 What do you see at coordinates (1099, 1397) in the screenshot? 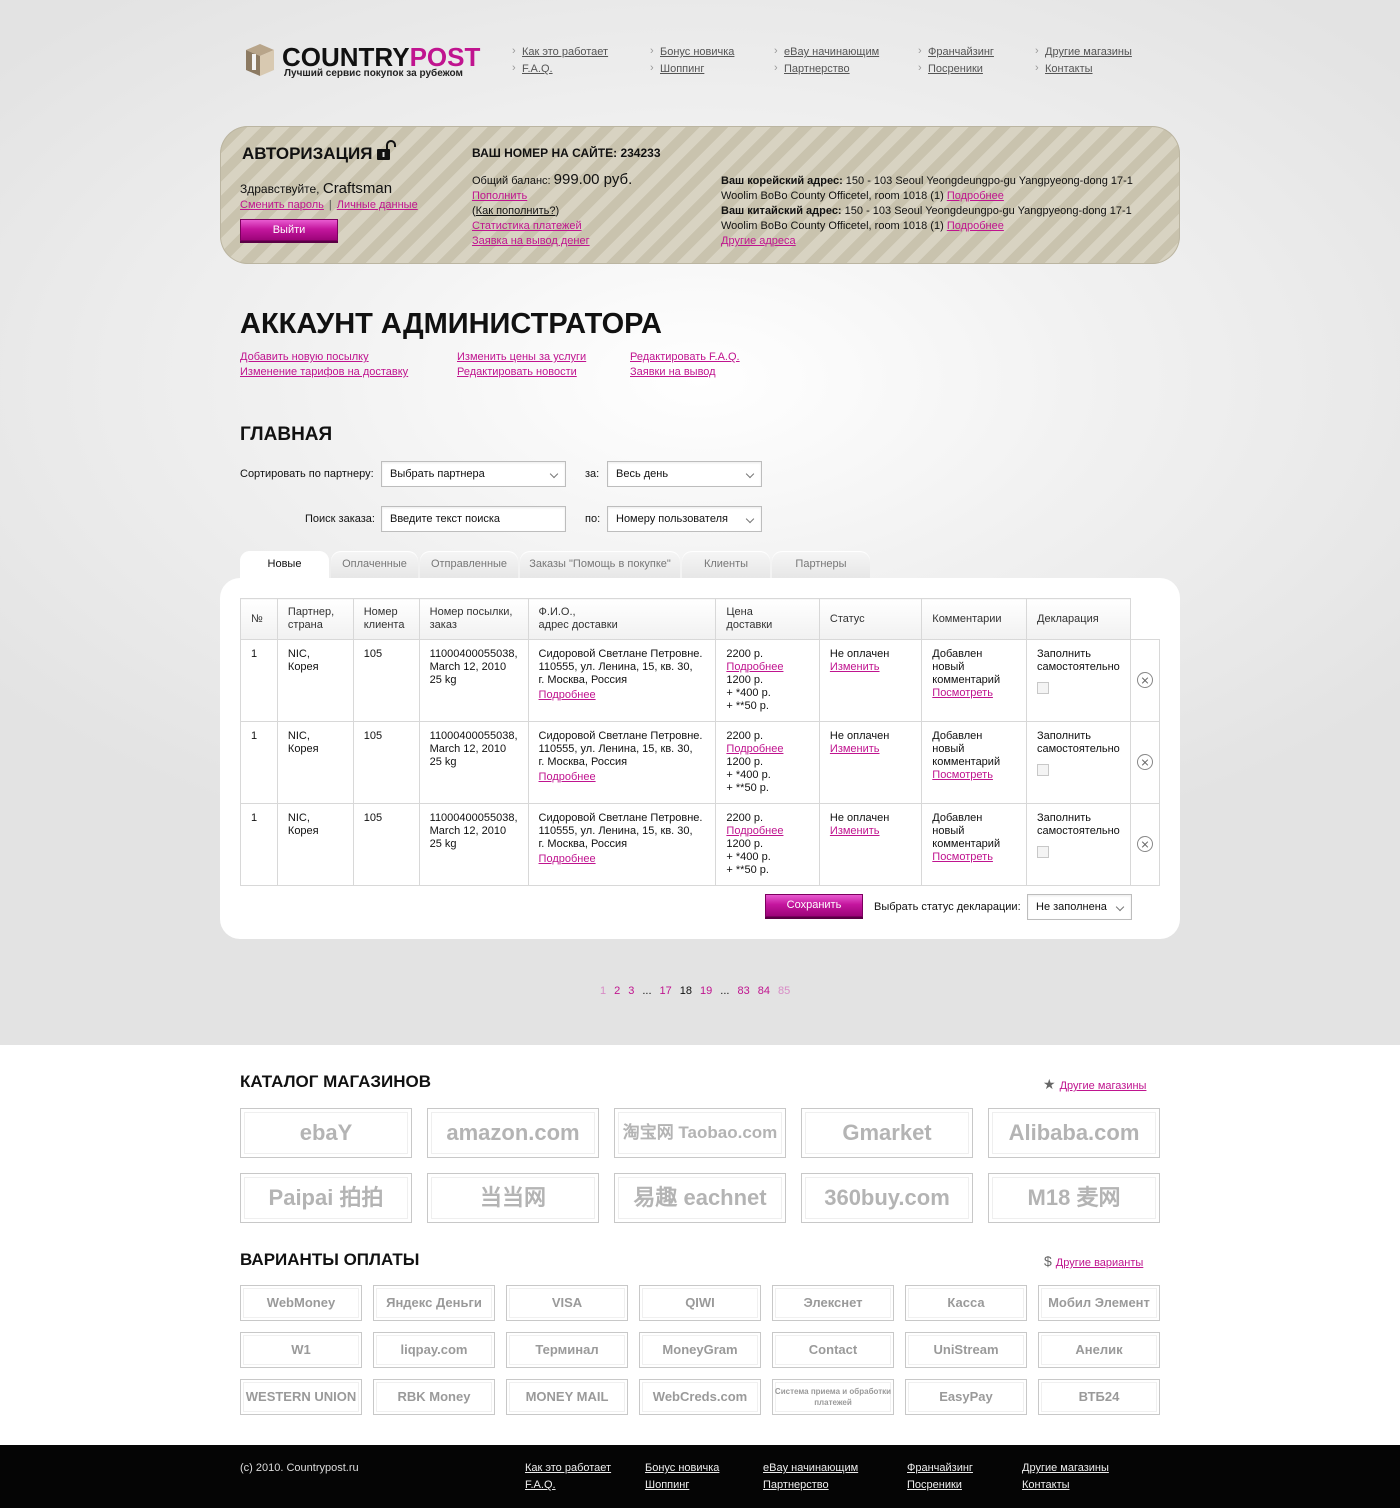
I see `payment-logo: ВТБ24` at bounding box center [1099, 1397].